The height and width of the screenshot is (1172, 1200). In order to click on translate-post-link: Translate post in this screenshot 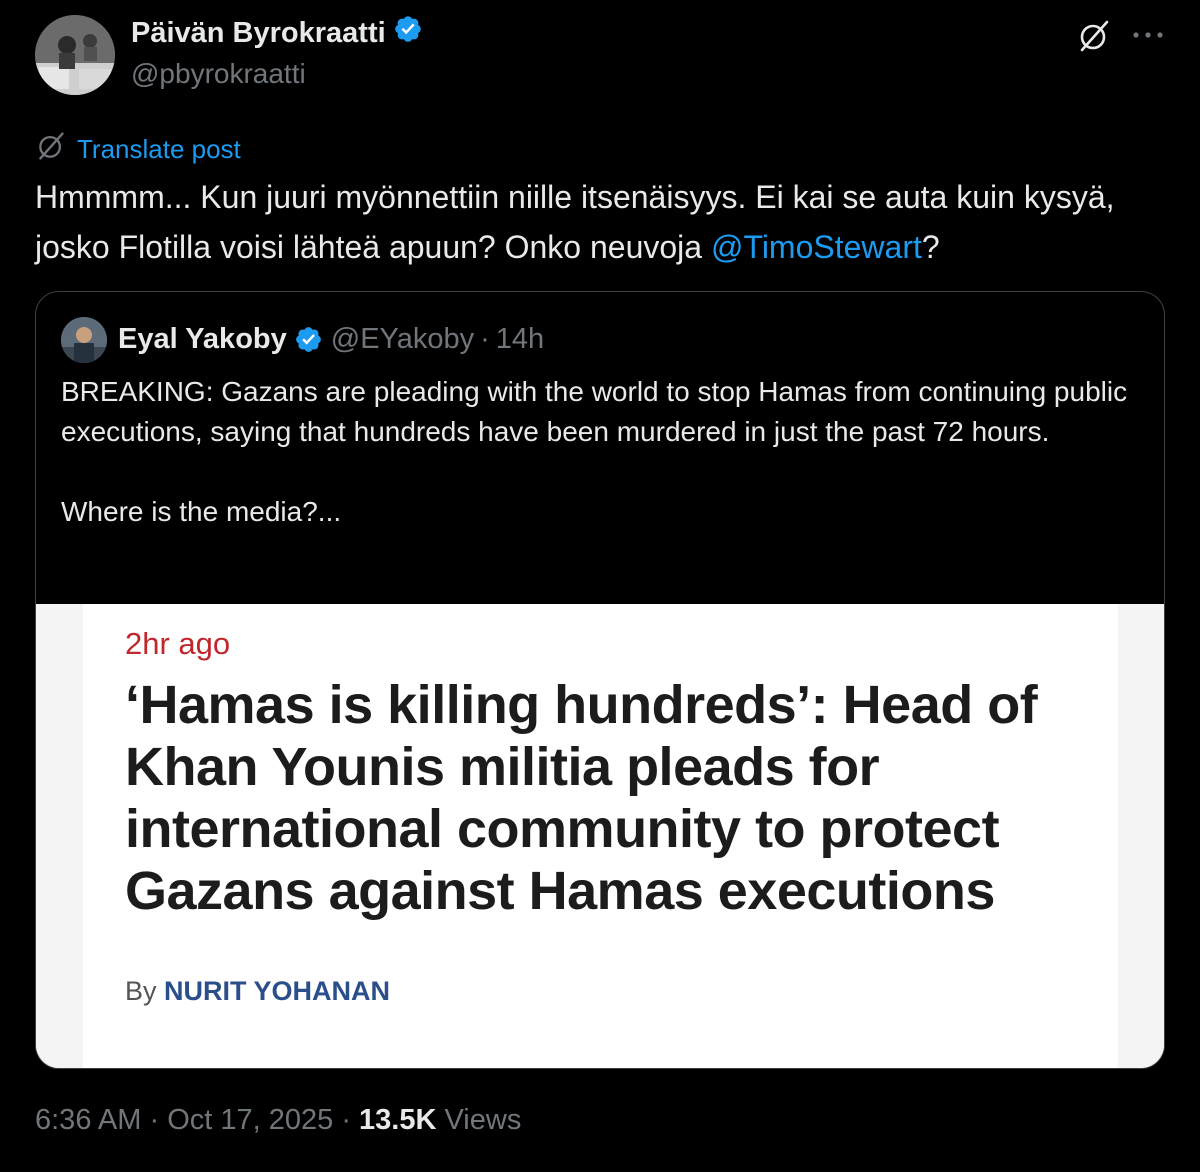, I will do `click(138, 149)`.